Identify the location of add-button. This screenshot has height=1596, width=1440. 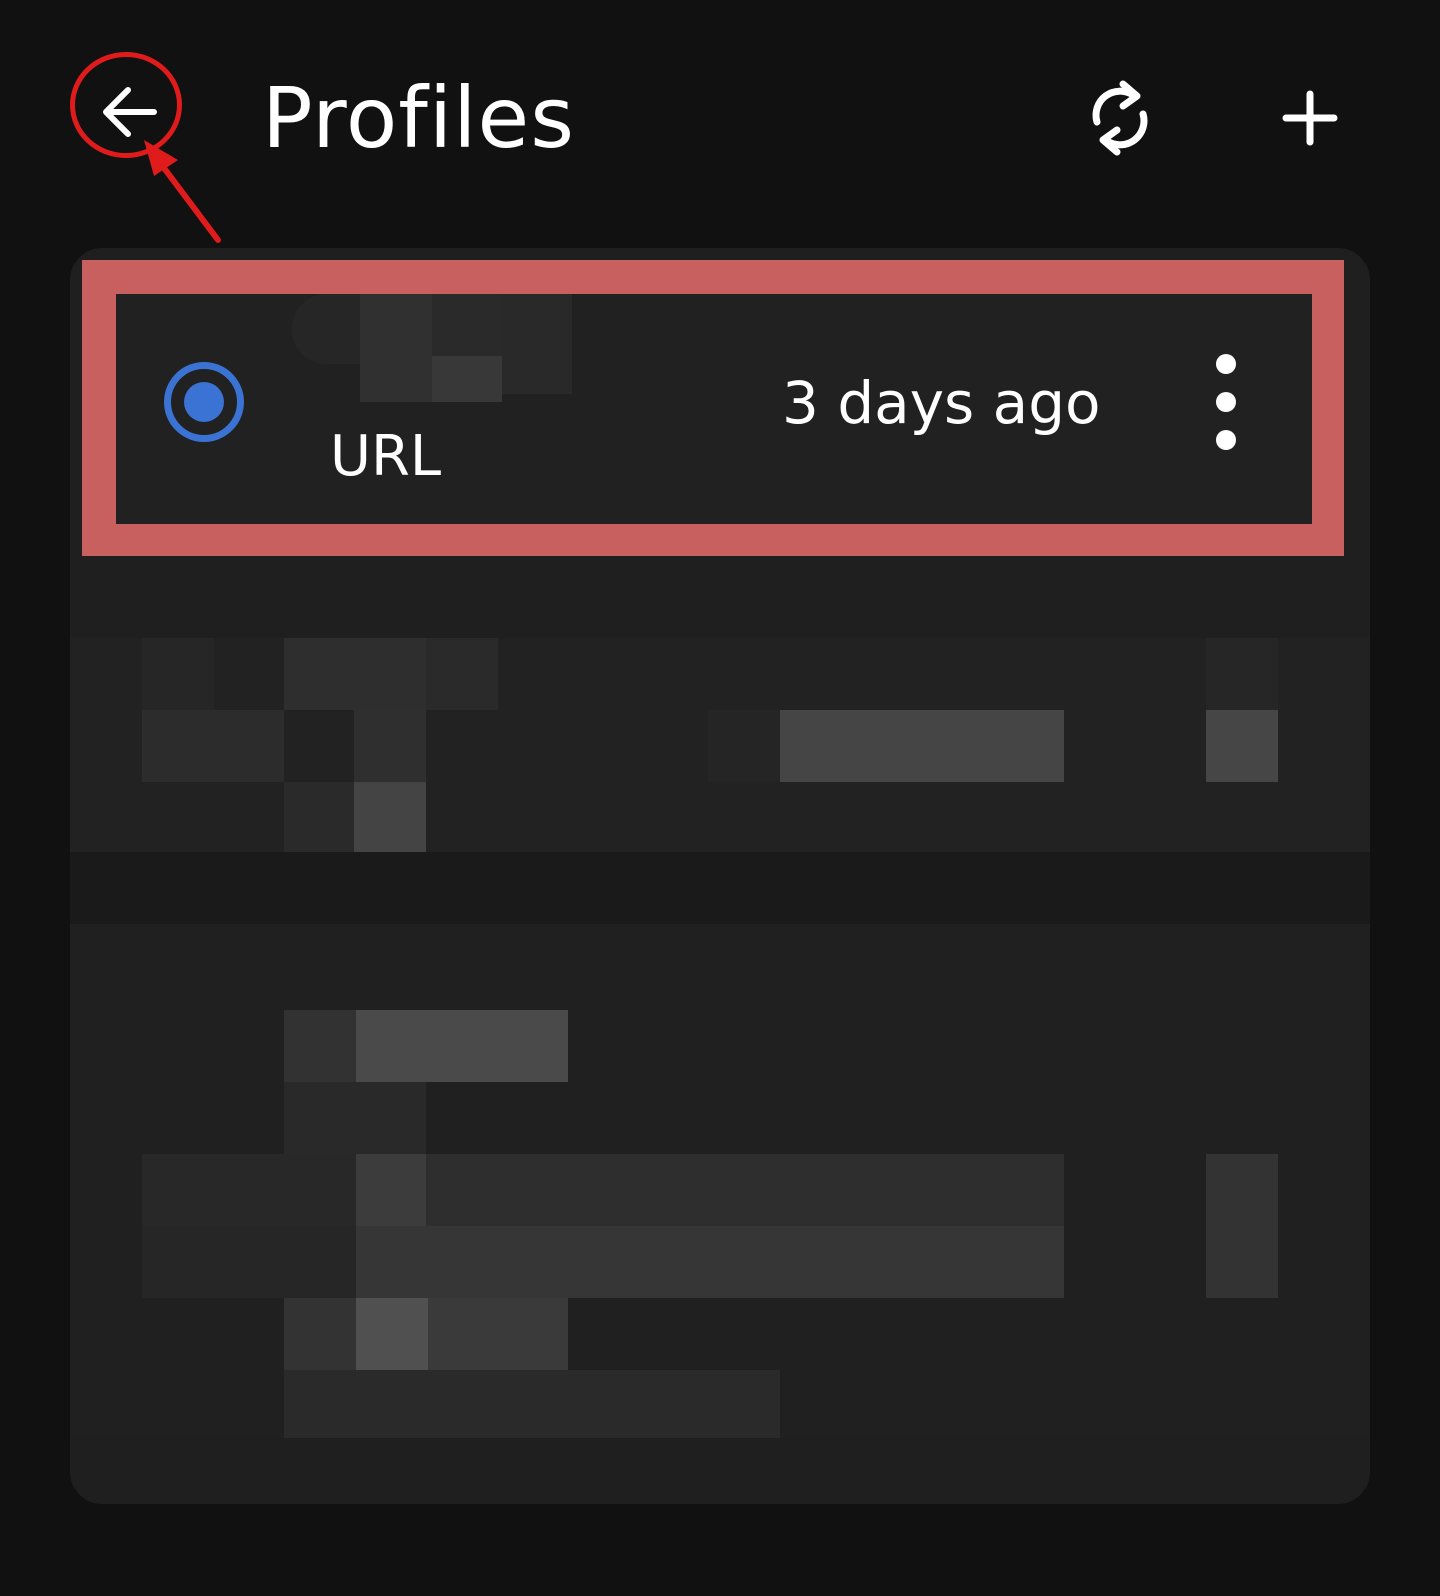
(1310, 118).